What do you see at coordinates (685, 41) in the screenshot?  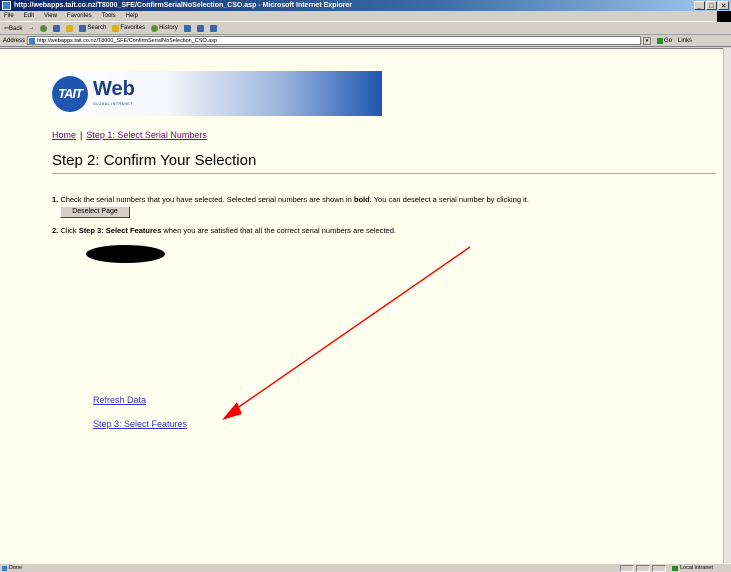 I see `links-button: Links` at bounding box center [685, 41].